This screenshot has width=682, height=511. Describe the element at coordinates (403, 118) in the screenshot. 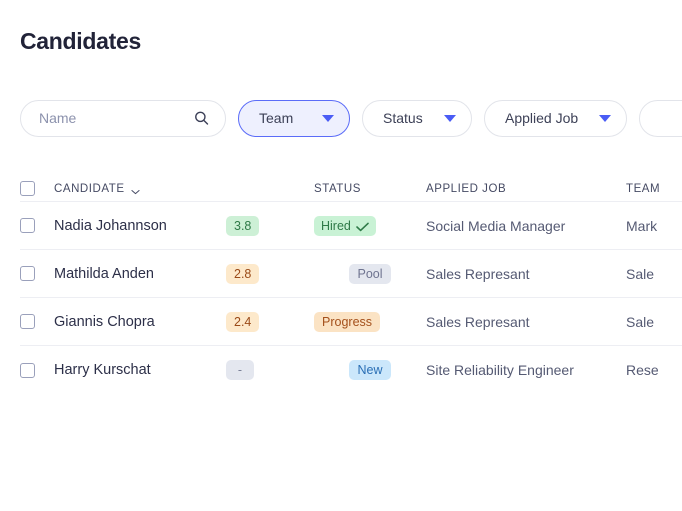

I see `filter-status-label: Status` at that location.